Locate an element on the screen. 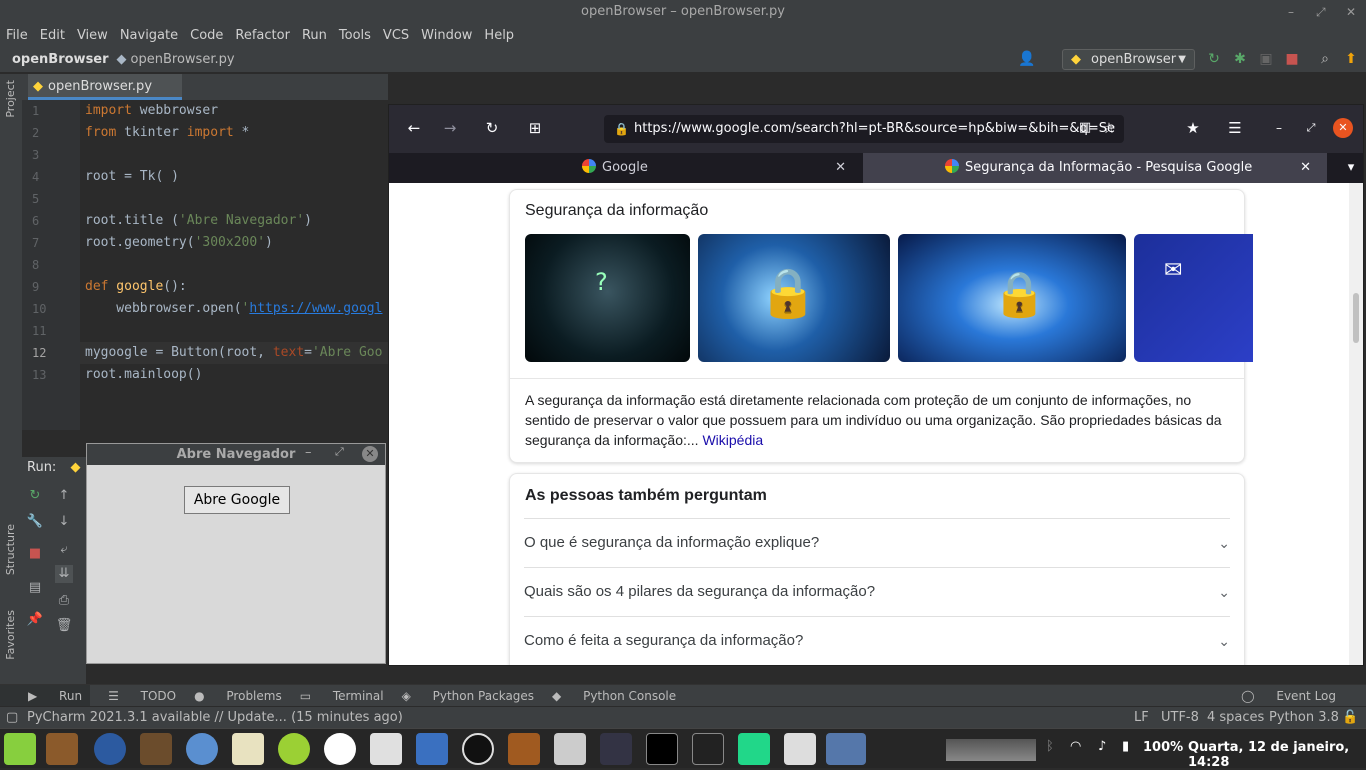 This screenshot has height=770, width=1366. structure-tool-tab: Structure is located at coordinates (10, 549).